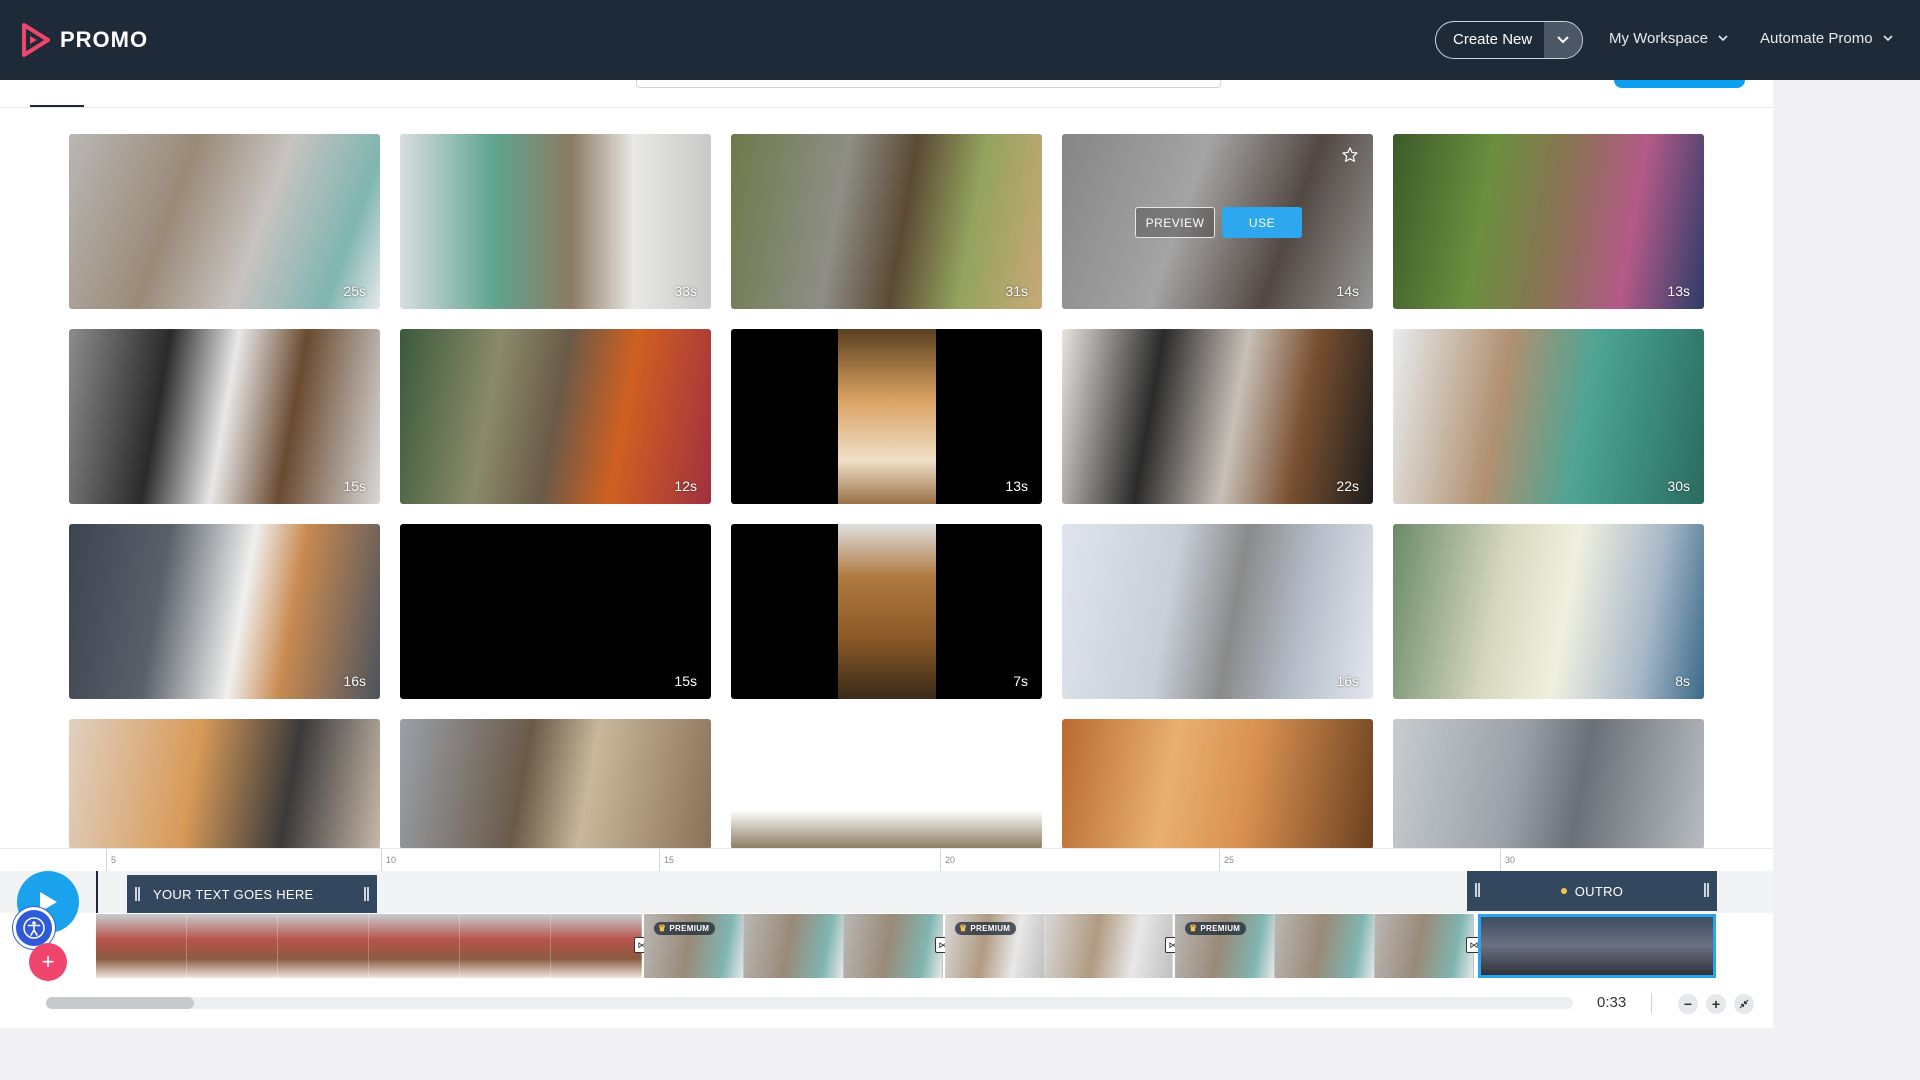 This screenshot has height=1080, width=1920. What do you see at coordinates (1682, 681) in the screenshot?
I see `video-duration: 8s` at bounding box center [1682, 681].